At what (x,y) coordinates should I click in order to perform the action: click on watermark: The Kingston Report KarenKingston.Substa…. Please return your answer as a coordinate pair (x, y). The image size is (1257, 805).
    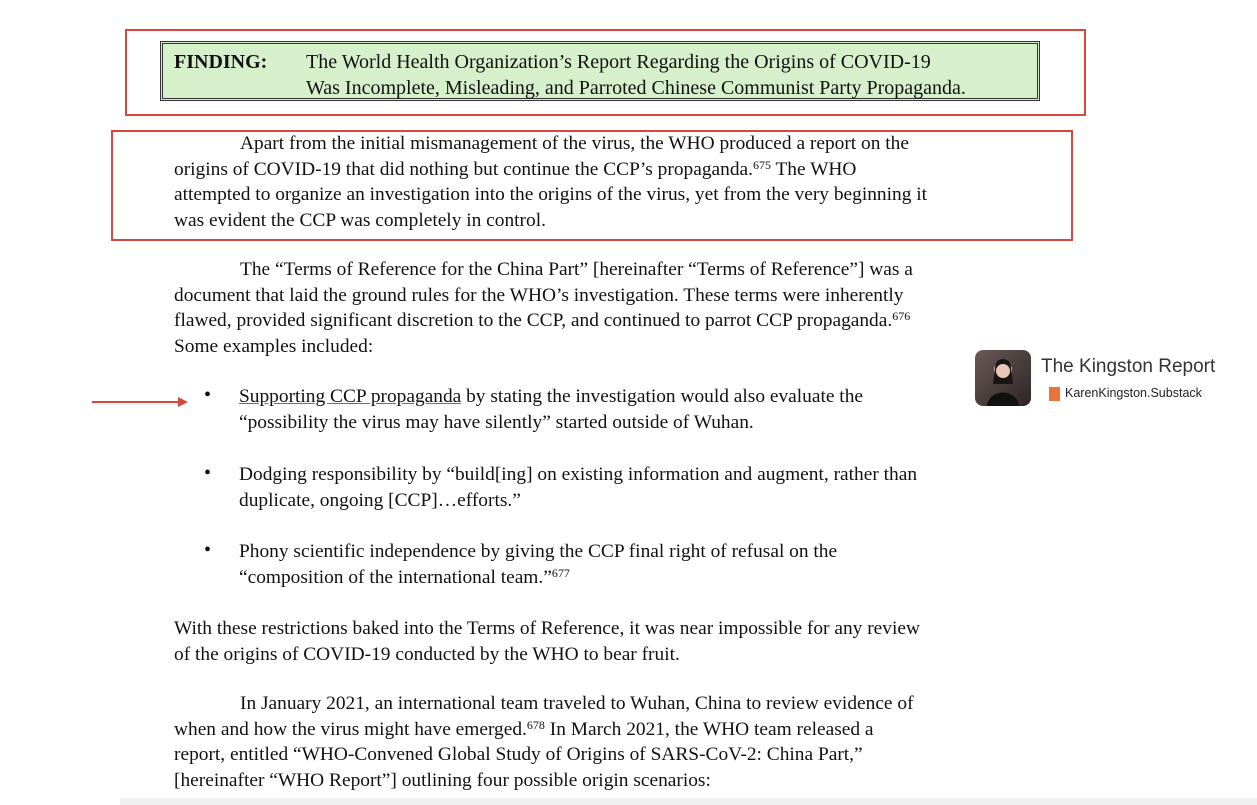
    Looking at the image, I should click on (1105, 378).